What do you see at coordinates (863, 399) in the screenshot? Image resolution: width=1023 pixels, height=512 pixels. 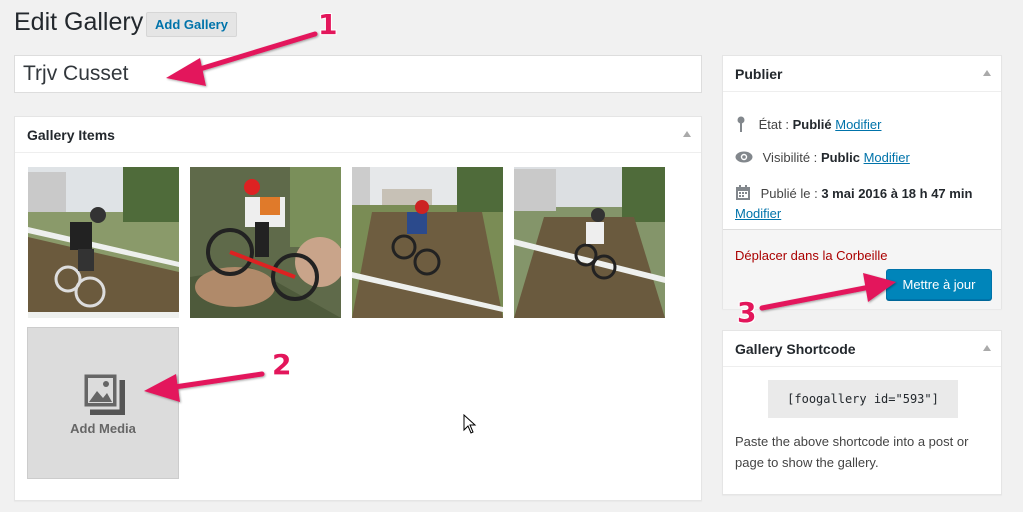 I see `shortcode-code: [foogallery id="593"]` at bounding box center [863, 399].